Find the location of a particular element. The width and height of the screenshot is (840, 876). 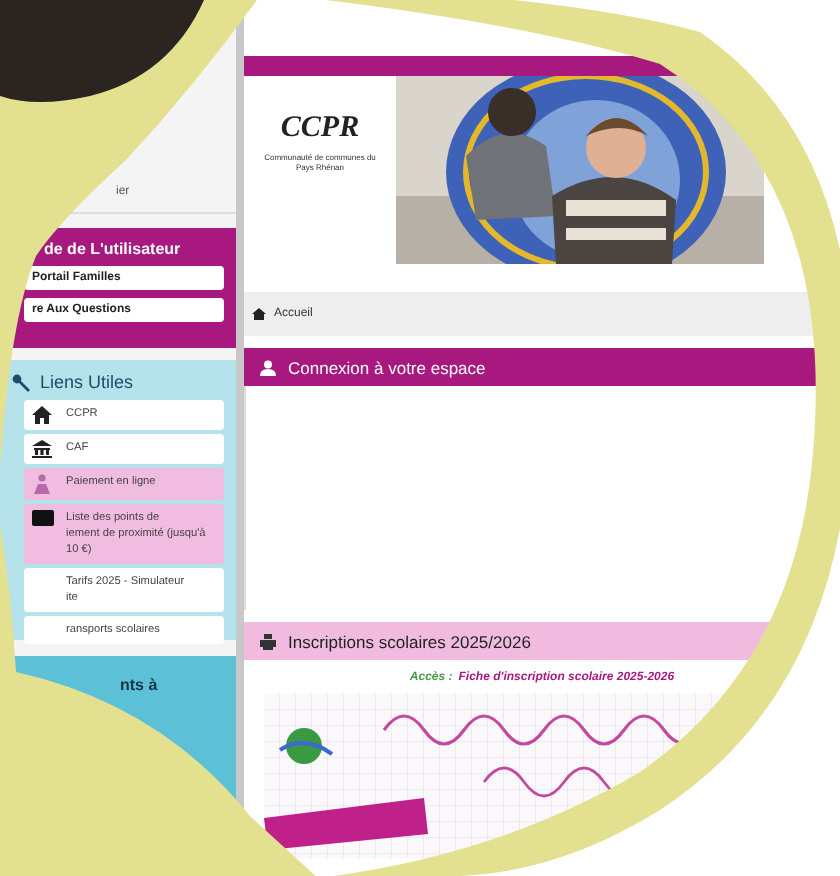

house-icon is located at coordinates (42, 415).